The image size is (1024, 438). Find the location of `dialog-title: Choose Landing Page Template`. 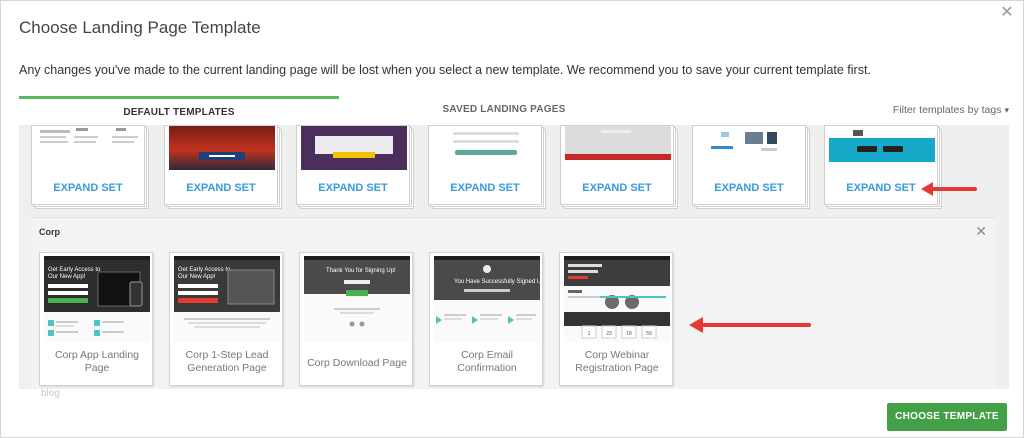

dialog-title: Choose Landing Page Template is located at coordinates (140, 27).